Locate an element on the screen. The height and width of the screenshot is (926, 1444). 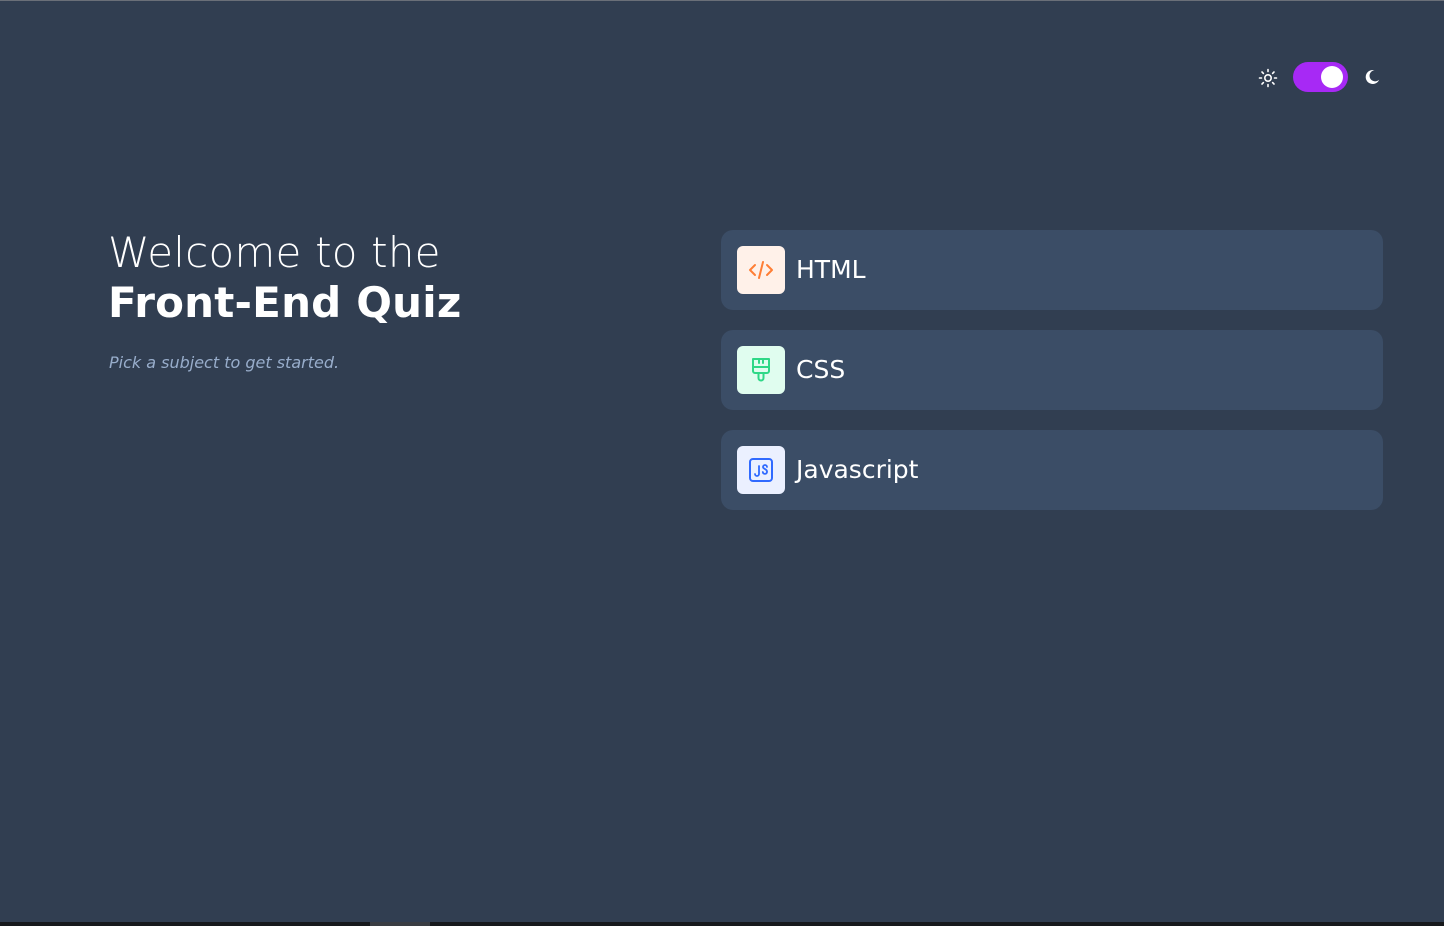
title-line-quiz-name: Front-End Quiz is located at coordinates (285, 302).